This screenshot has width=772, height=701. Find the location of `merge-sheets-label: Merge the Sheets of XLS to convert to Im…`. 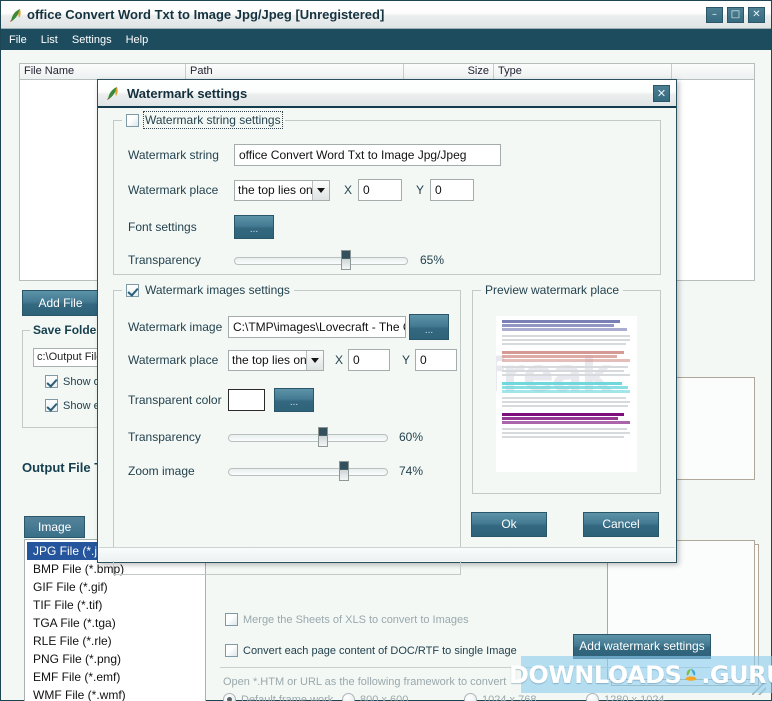

merge-sheets-label: Merge the Sheets of XLS to convert to Im… is located at coordinates (356, 619).